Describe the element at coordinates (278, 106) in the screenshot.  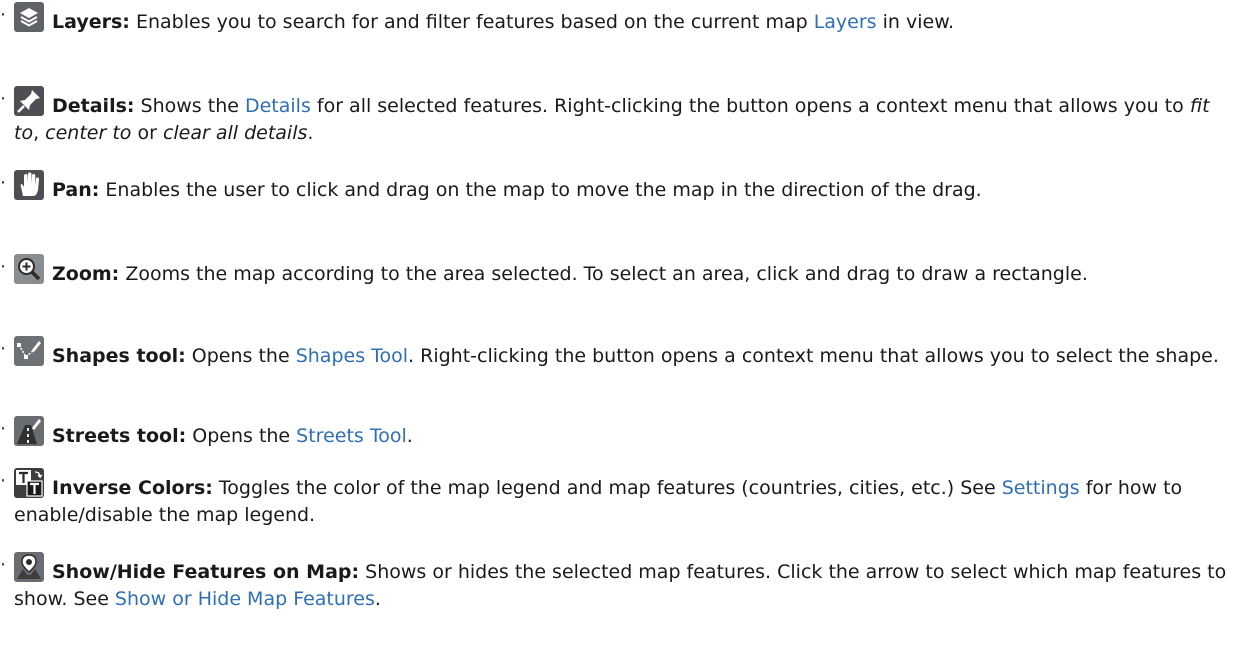
I see `details-link: Details` at that location.